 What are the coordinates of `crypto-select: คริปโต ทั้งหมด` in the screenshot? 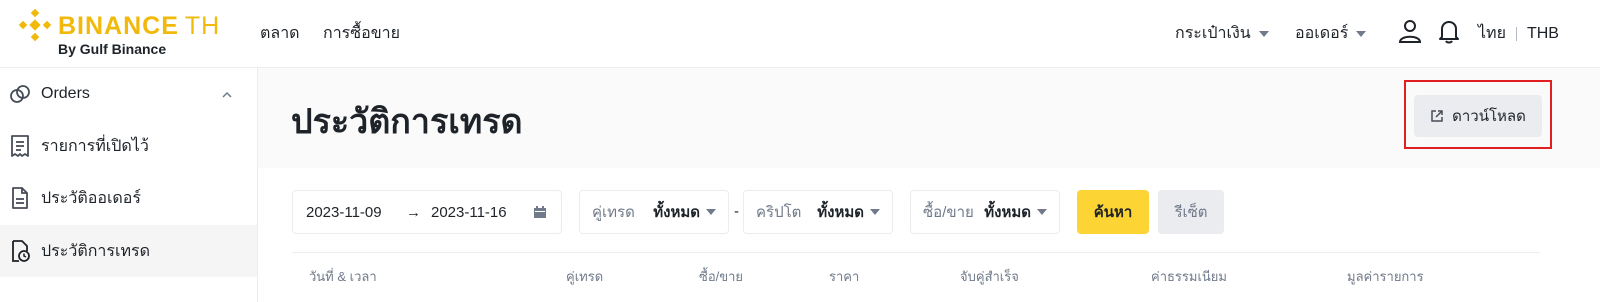 It's located at (818, 212).